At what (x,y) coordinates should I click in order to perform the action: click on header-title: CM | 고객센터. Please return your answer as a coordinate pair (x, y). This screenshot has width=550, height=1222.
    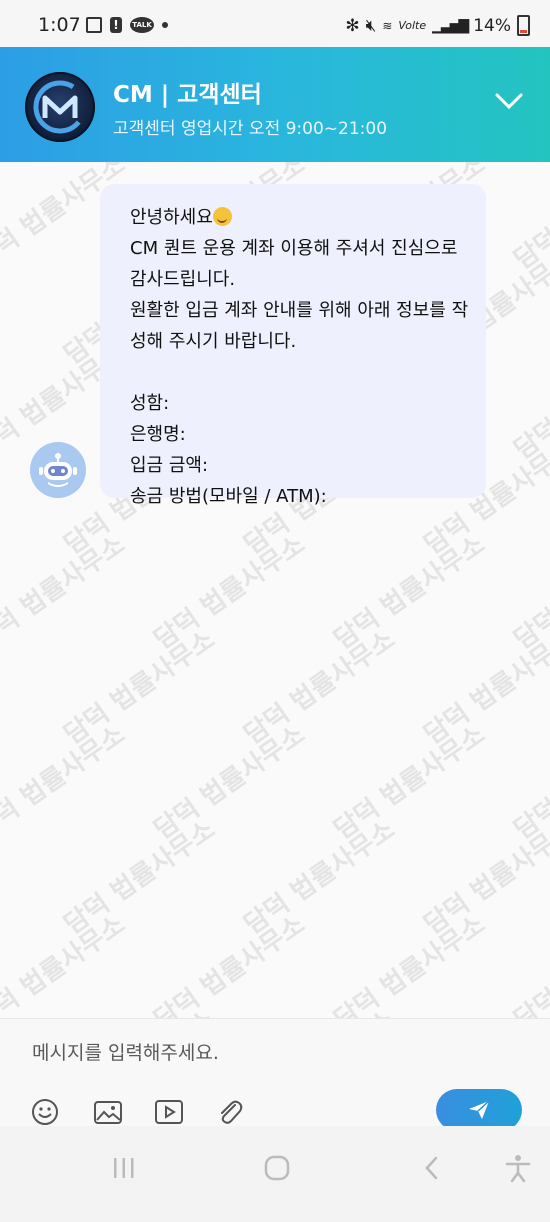
    Looking at the image, I should click on (187, 95).